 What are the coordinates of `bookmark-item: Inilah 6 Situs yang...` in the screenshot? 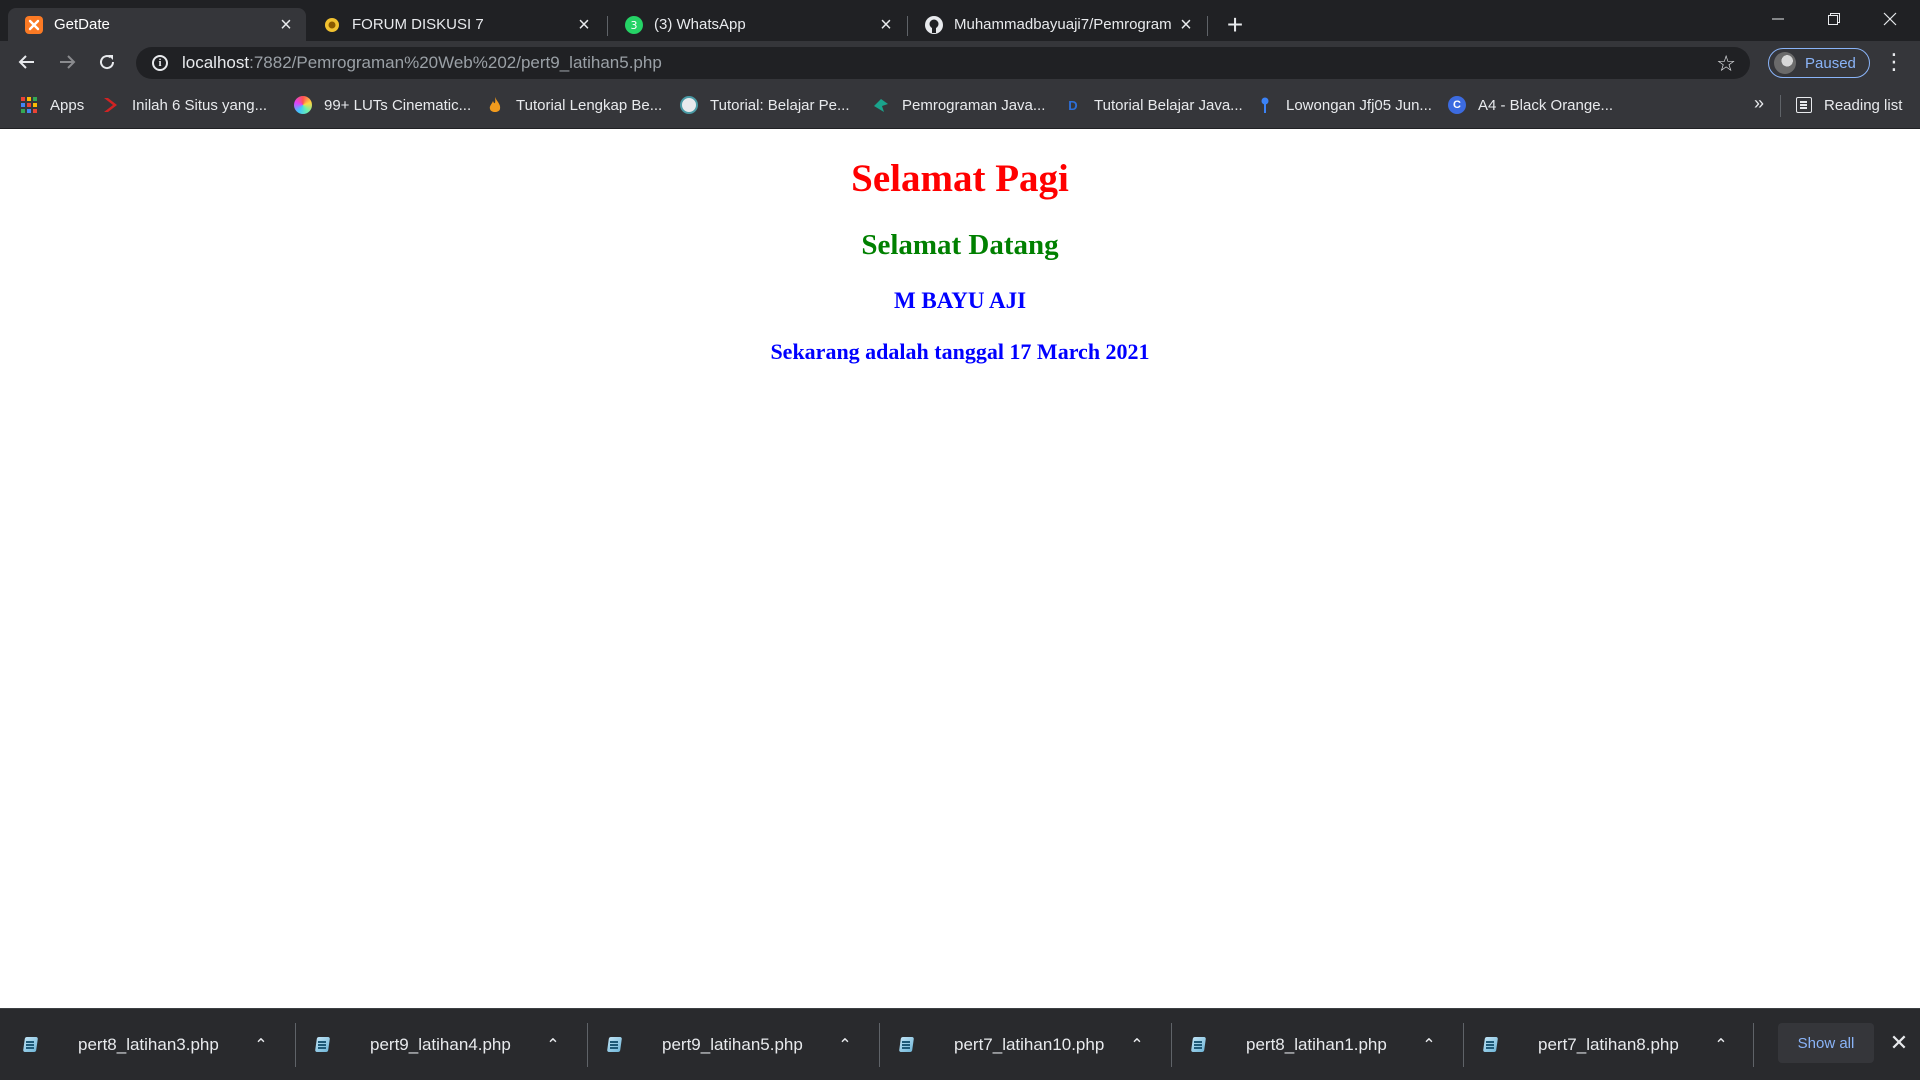 It's located at (184, 105).